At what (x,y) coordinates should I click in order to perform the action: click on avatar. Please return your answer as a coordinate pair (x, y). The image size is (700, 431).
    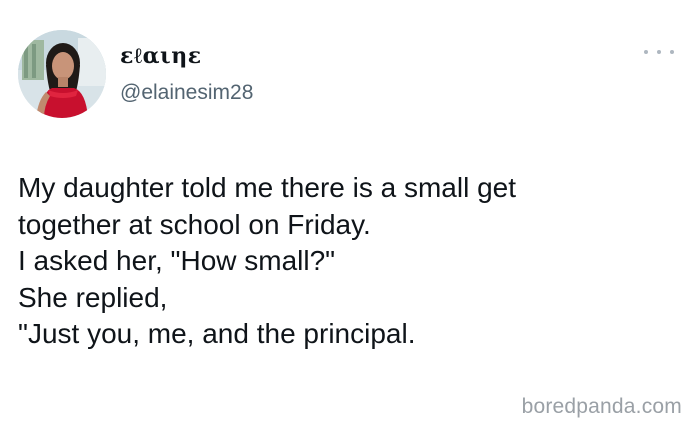
    Looking at the image, I should click on (62, 74).